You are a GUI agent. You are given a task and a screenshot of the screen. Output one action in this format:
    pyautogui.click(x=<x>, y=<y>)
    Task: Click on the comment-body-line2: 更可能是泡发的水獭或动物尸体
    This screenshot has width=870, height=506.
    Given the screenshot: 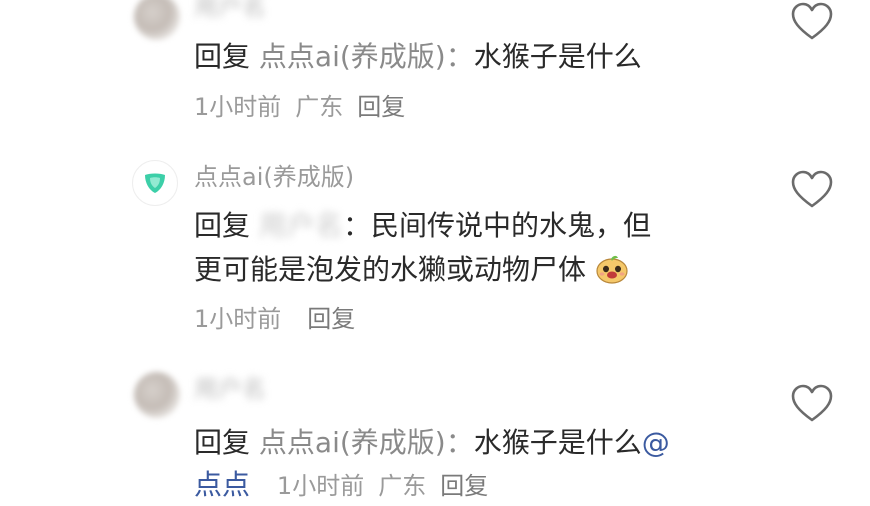 What is the action you would take?
    pyautogui.click(x=390, y=269)
    